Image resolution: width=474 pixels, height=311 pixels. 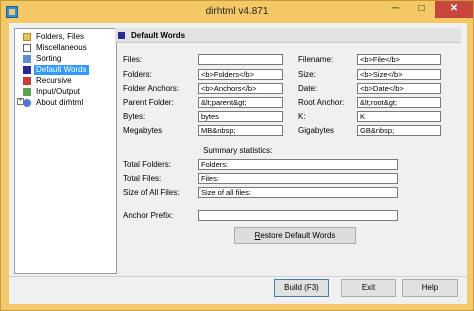 I want to click on io-icon, so click(x=27, y=92).